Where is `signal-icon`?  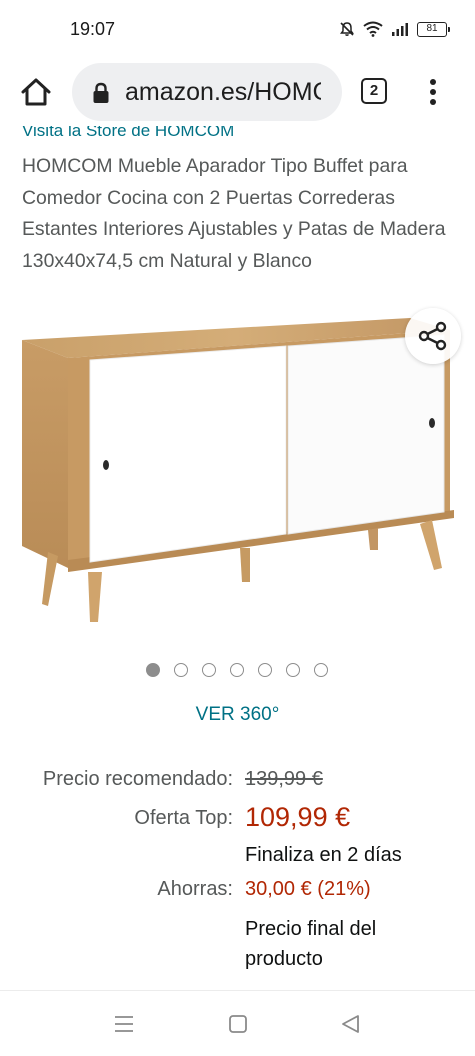
signal-icon is located at coordinates (400, 29).